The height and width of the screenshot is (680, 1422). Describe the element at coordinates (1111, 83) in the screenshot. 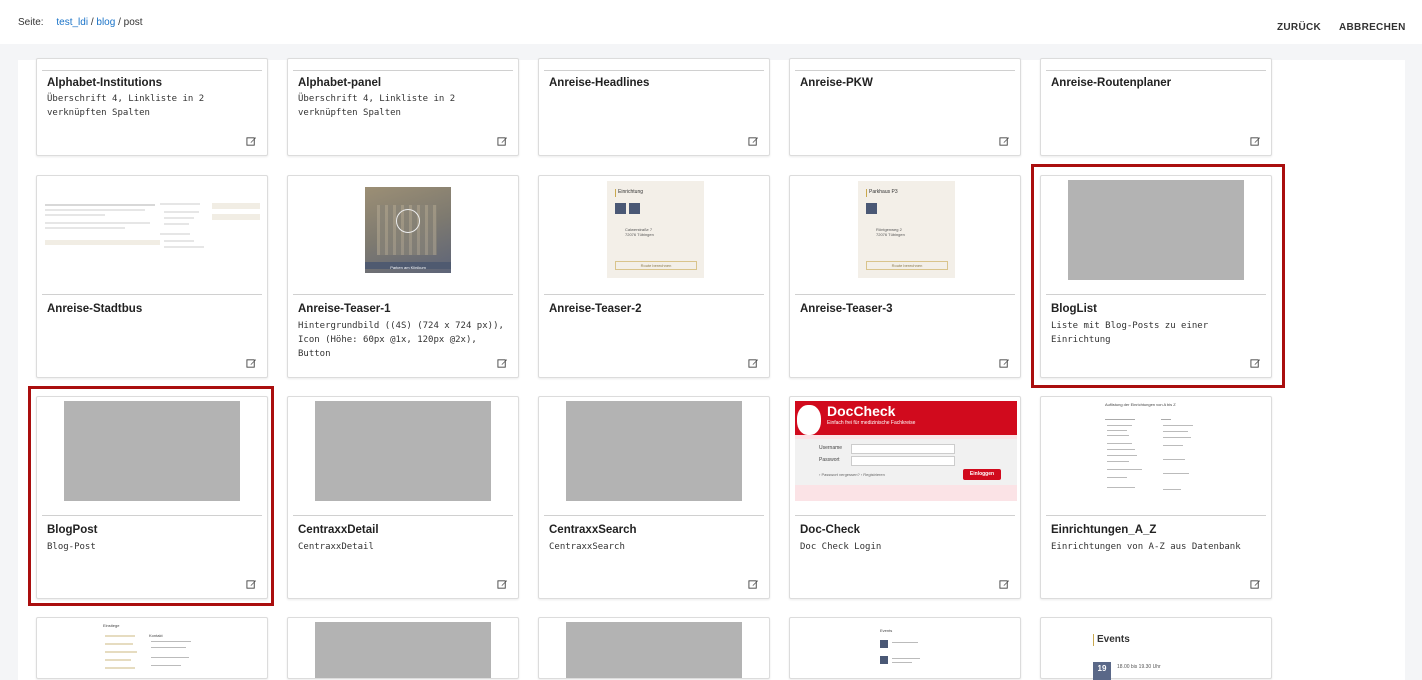

I see `card-title: Anreise-Routenplaner` at that location.